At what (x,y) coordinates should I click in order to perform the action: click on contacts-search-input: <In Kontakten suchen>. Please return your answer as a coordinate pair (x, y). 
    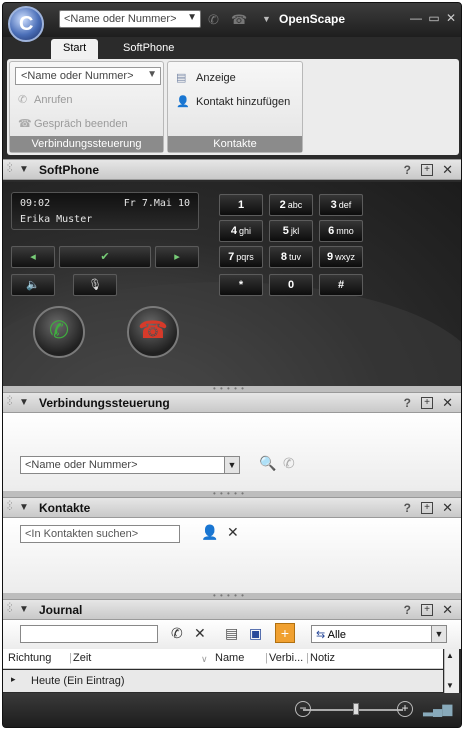
    Looking at the image, I should click on (100, 534).